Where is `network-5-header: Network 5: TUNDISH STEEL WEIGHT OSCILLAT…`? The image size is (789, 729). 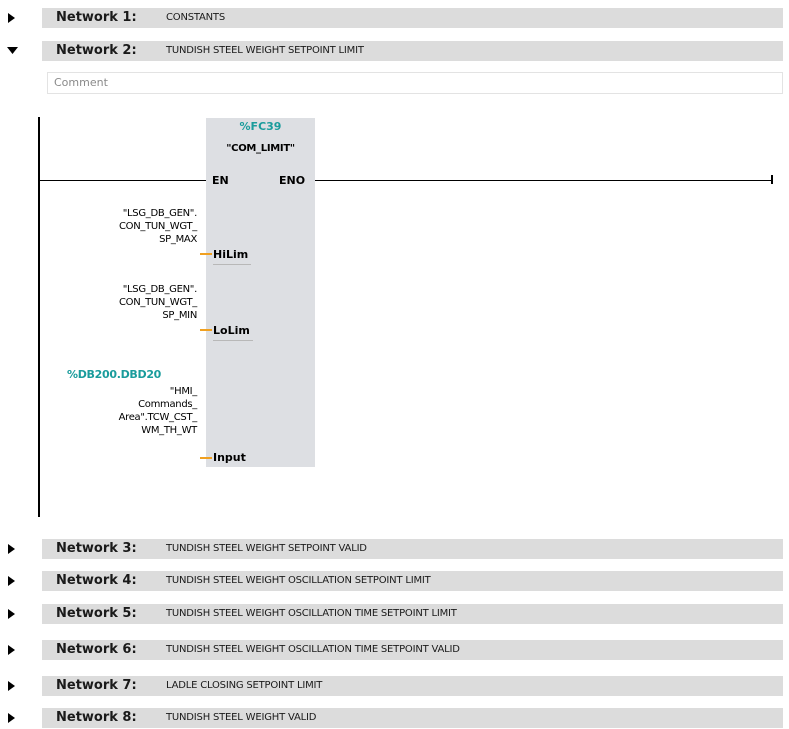 network-5-header: Network 5: TUNDISH STEEL WEIGHT OSCILLAT… is located at coordinates (394, 614).